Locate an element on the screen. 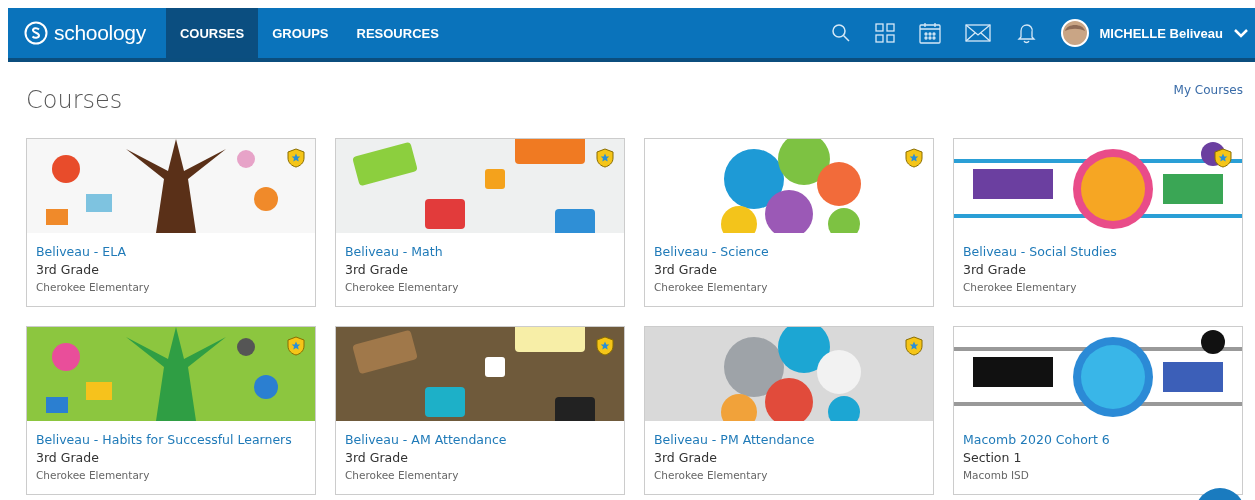 This screenshot has width=1255, height=500. course-card: Beliveau - Social Studies 3rd Grade Cherokee Elementary is located at coordinates (1098, 222).